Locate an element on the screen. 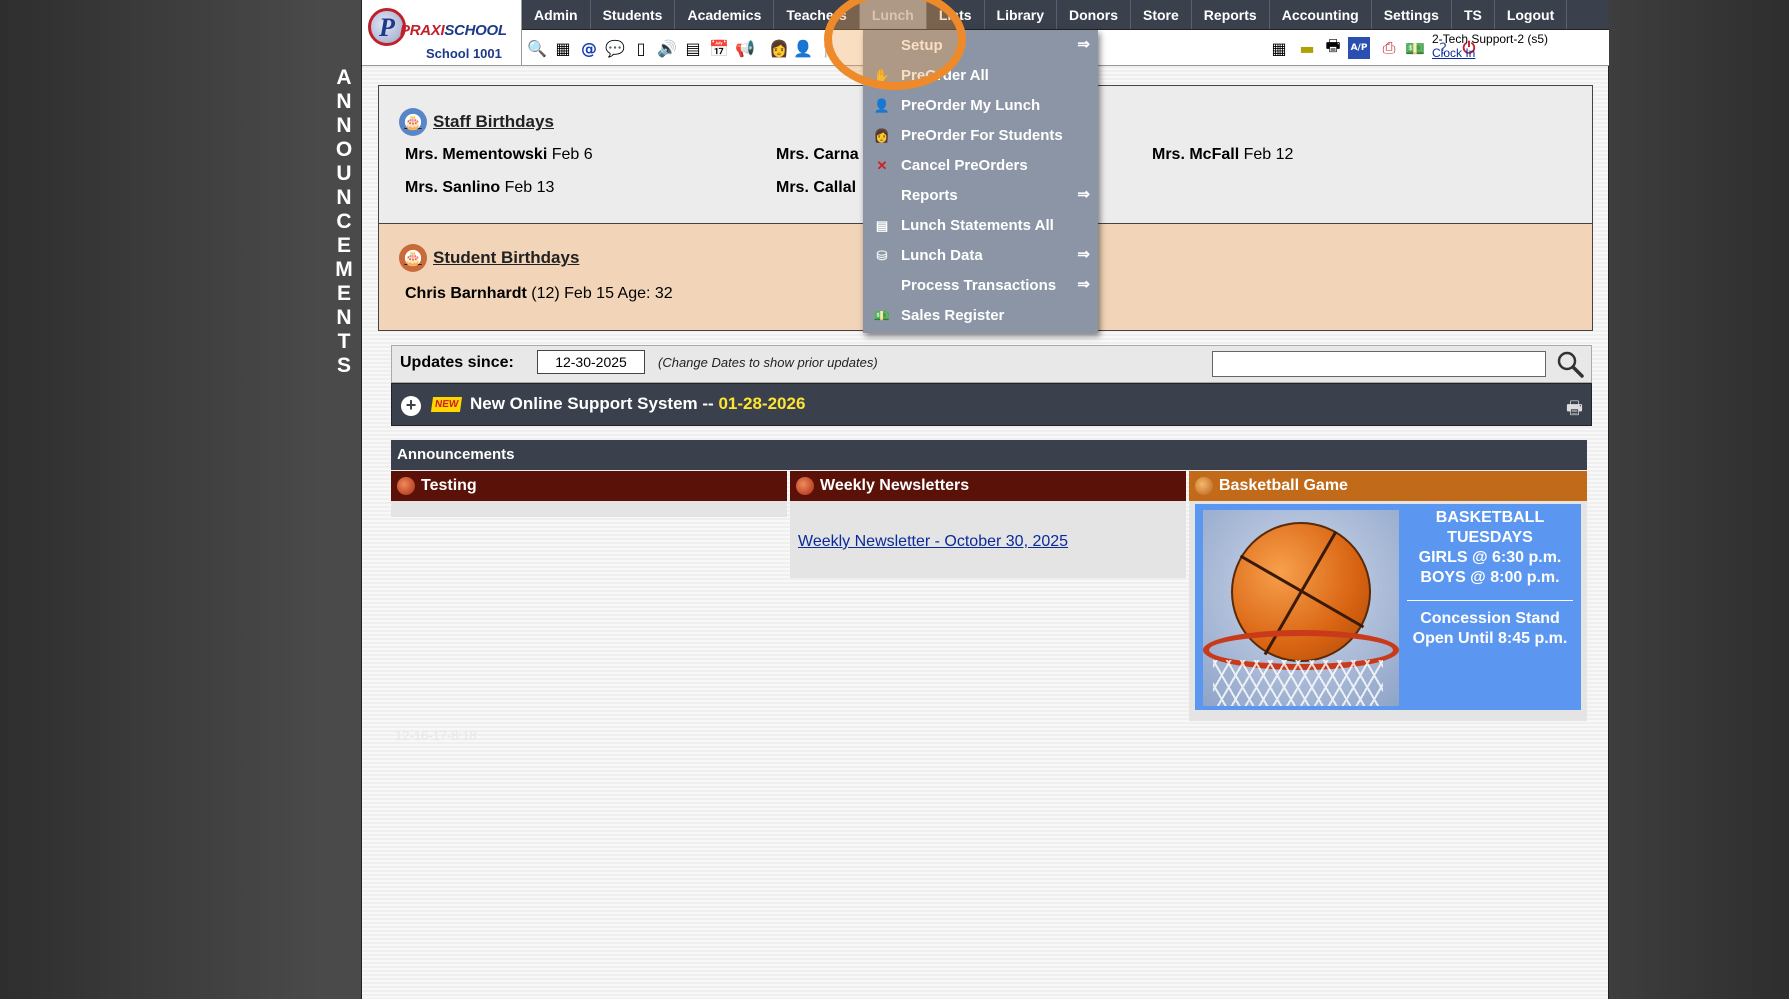 This screenshot has width=1789, height=999. report-icon: ▤ is located at coordinates (693, 48).